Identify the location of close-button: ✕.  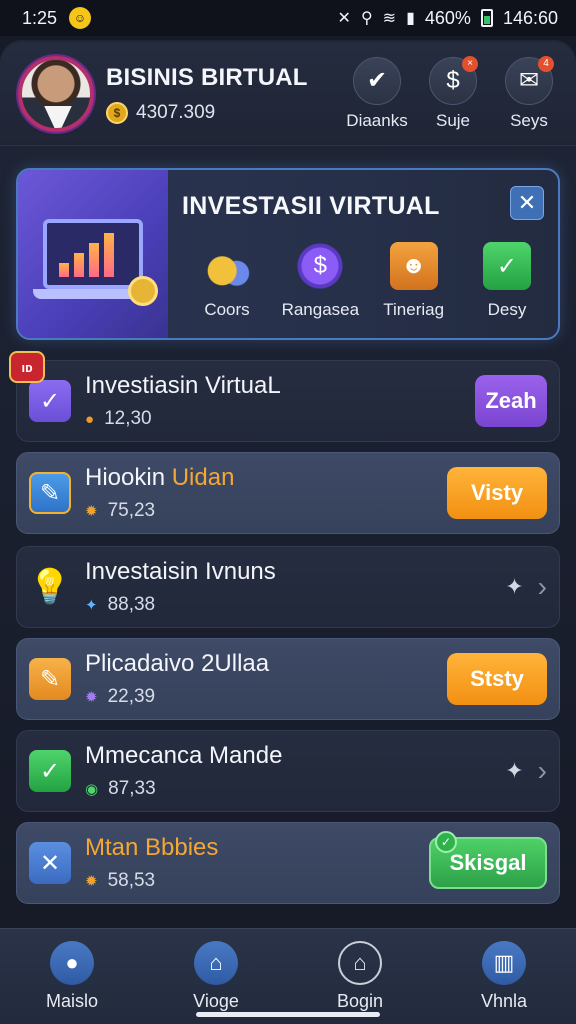
(527, 203).